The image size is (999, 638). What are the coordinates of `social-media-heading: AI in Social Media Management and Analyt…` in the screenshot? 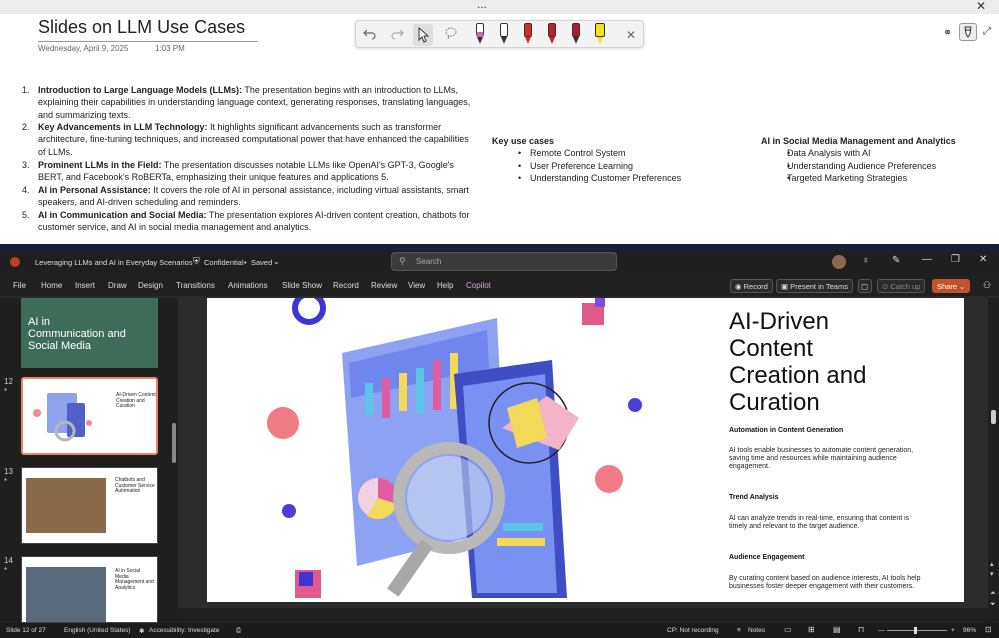 It's located at (858, 141).